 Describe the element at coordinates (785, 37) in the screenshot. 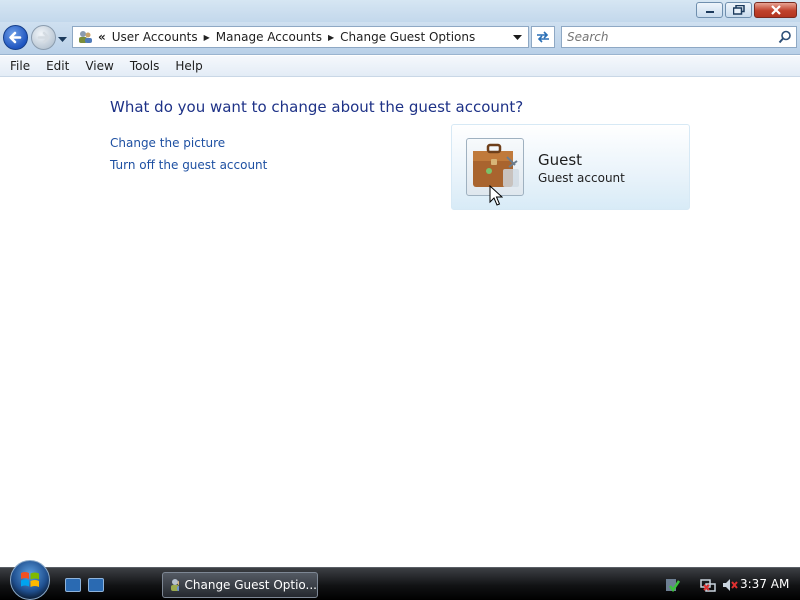

I see `search-icon` at that location.